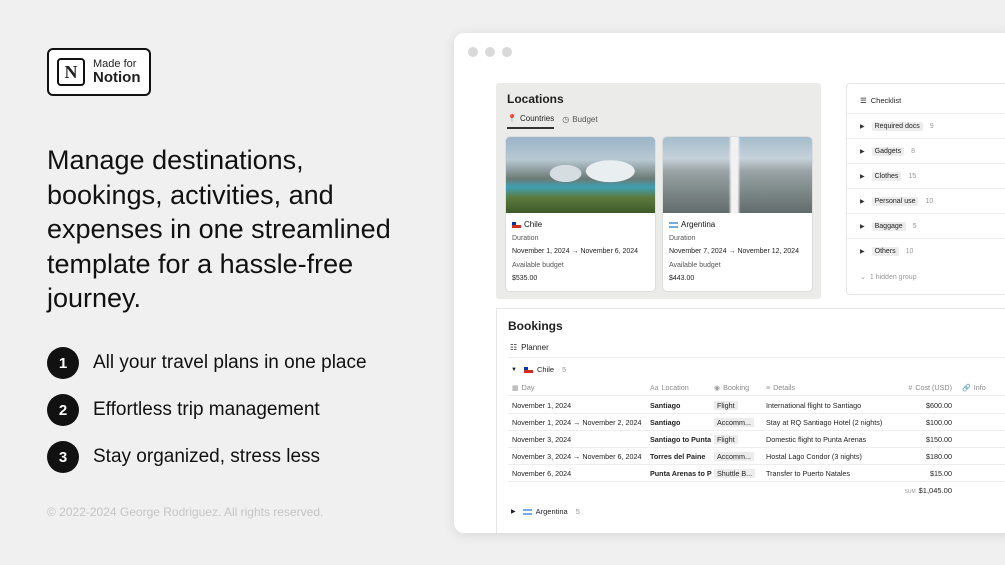 The height and width of the screenshot is (565, 1005). What do you see at coordinates (978, 387) in the screenshot?
I see `column-header-info: 🔗 Info` at bounding box center [978, 387].